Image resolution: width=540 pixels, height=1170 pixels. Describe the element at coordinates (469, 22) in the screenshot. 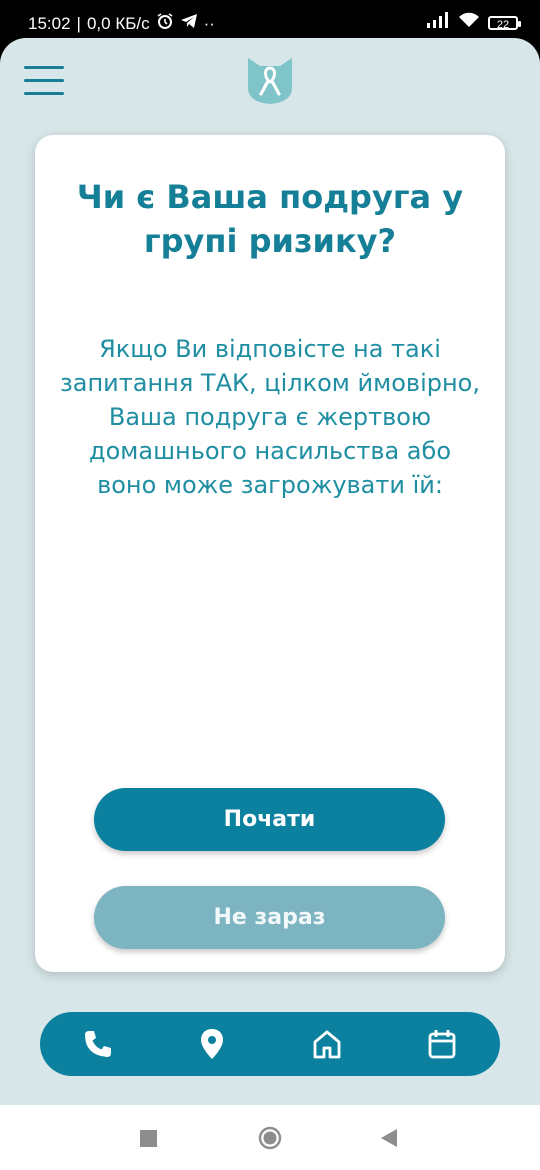

I see `wifi-icon` at that location.